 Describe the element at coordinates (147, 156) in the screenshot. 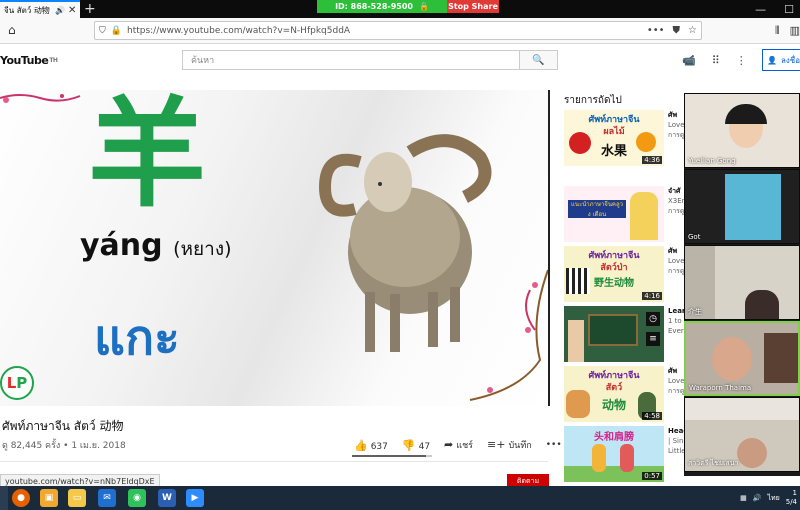

I see `hanzi-character: 羊` at that location.